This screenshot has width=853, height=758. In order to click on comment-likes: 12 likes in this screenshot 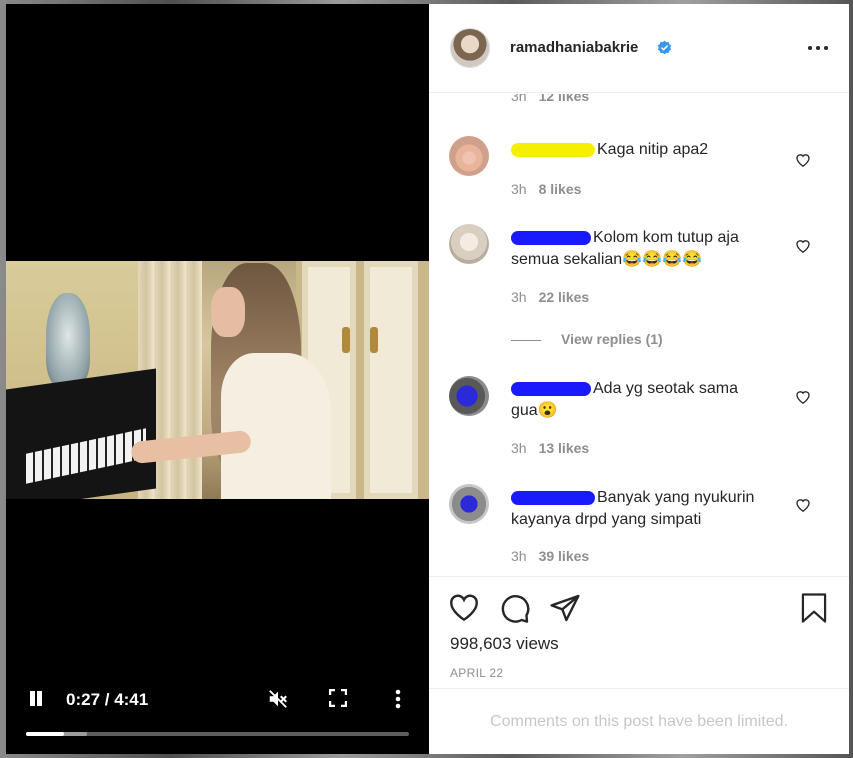, I will do `click(564, 99)`.